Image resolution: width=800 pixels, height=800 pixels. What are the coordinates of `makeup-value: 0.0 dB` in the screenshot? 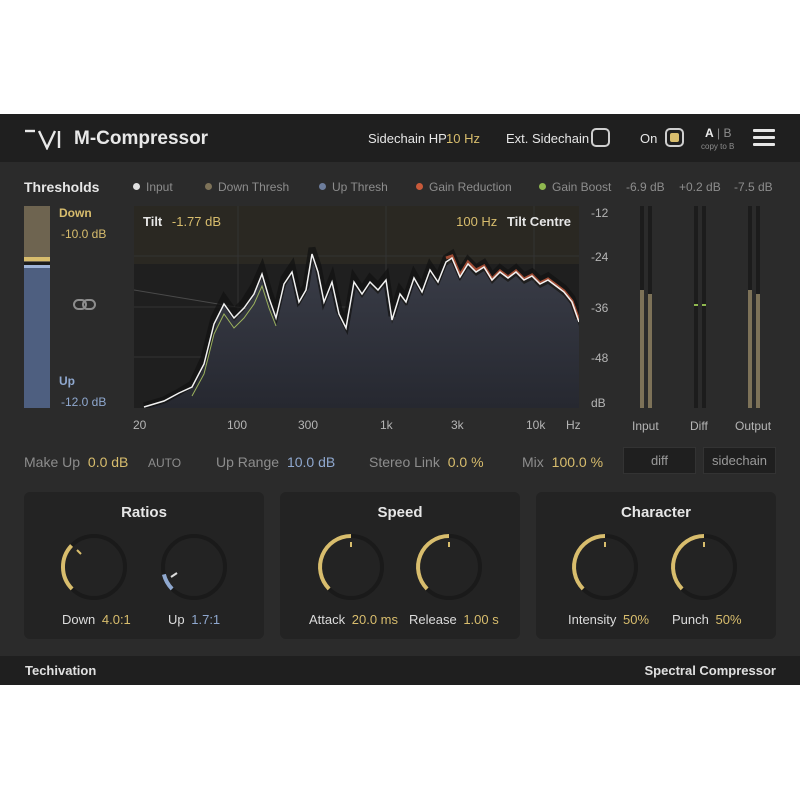 It's located at (108, 462).